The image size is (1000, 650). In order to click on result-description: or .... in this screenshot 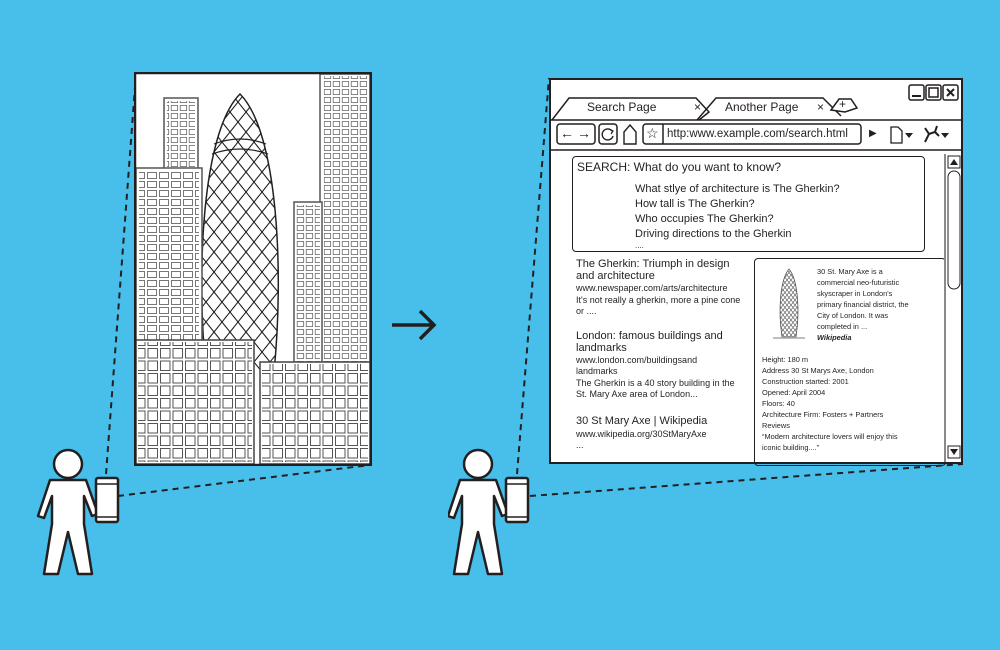, I will do `click(586, 311)`.